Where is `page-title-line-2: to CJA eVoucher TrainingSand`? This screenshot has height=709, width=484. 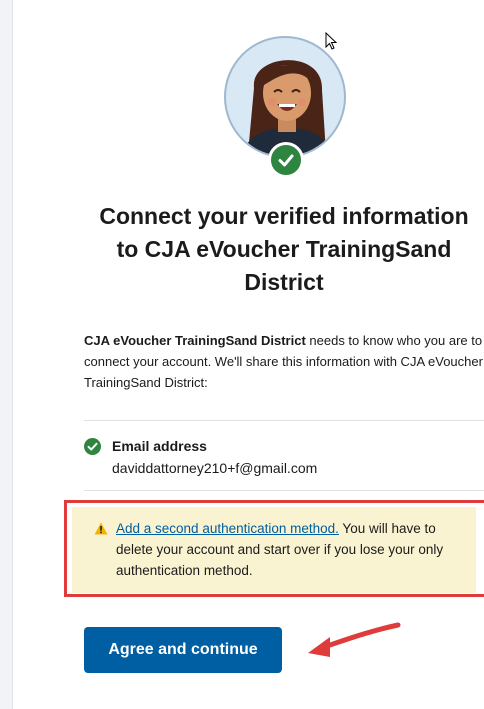 page-title-line-2: to CJA eVoucher TrainingSand is located at coordinates (284, 249).